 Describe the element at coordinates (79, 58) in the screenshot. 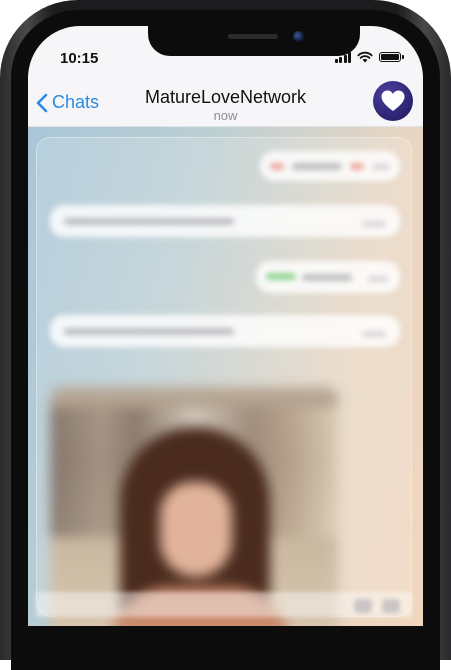

I see `status-time: 10:15` at that location.